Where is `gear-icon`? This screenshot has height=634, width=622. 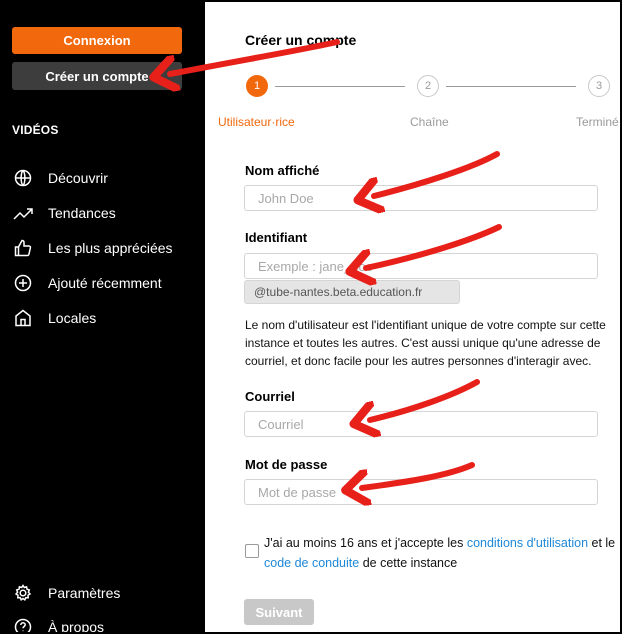 gear-icon is located at coordinates (23, 593).